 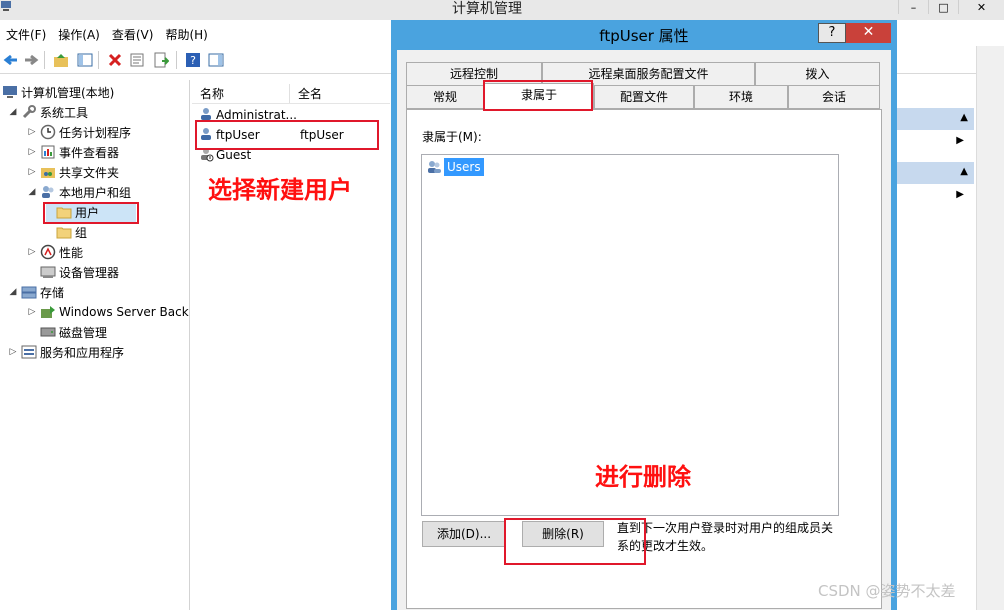 I want to click on window-controls: – □ ✕, so click(x=951, y=10).